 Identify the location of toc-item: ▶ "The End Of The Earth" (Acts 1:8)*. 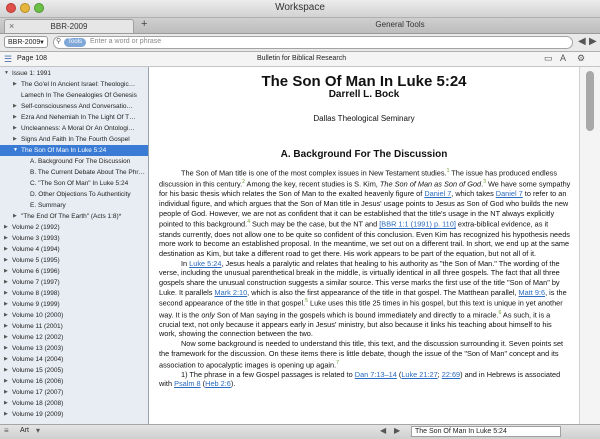
(74, 216).